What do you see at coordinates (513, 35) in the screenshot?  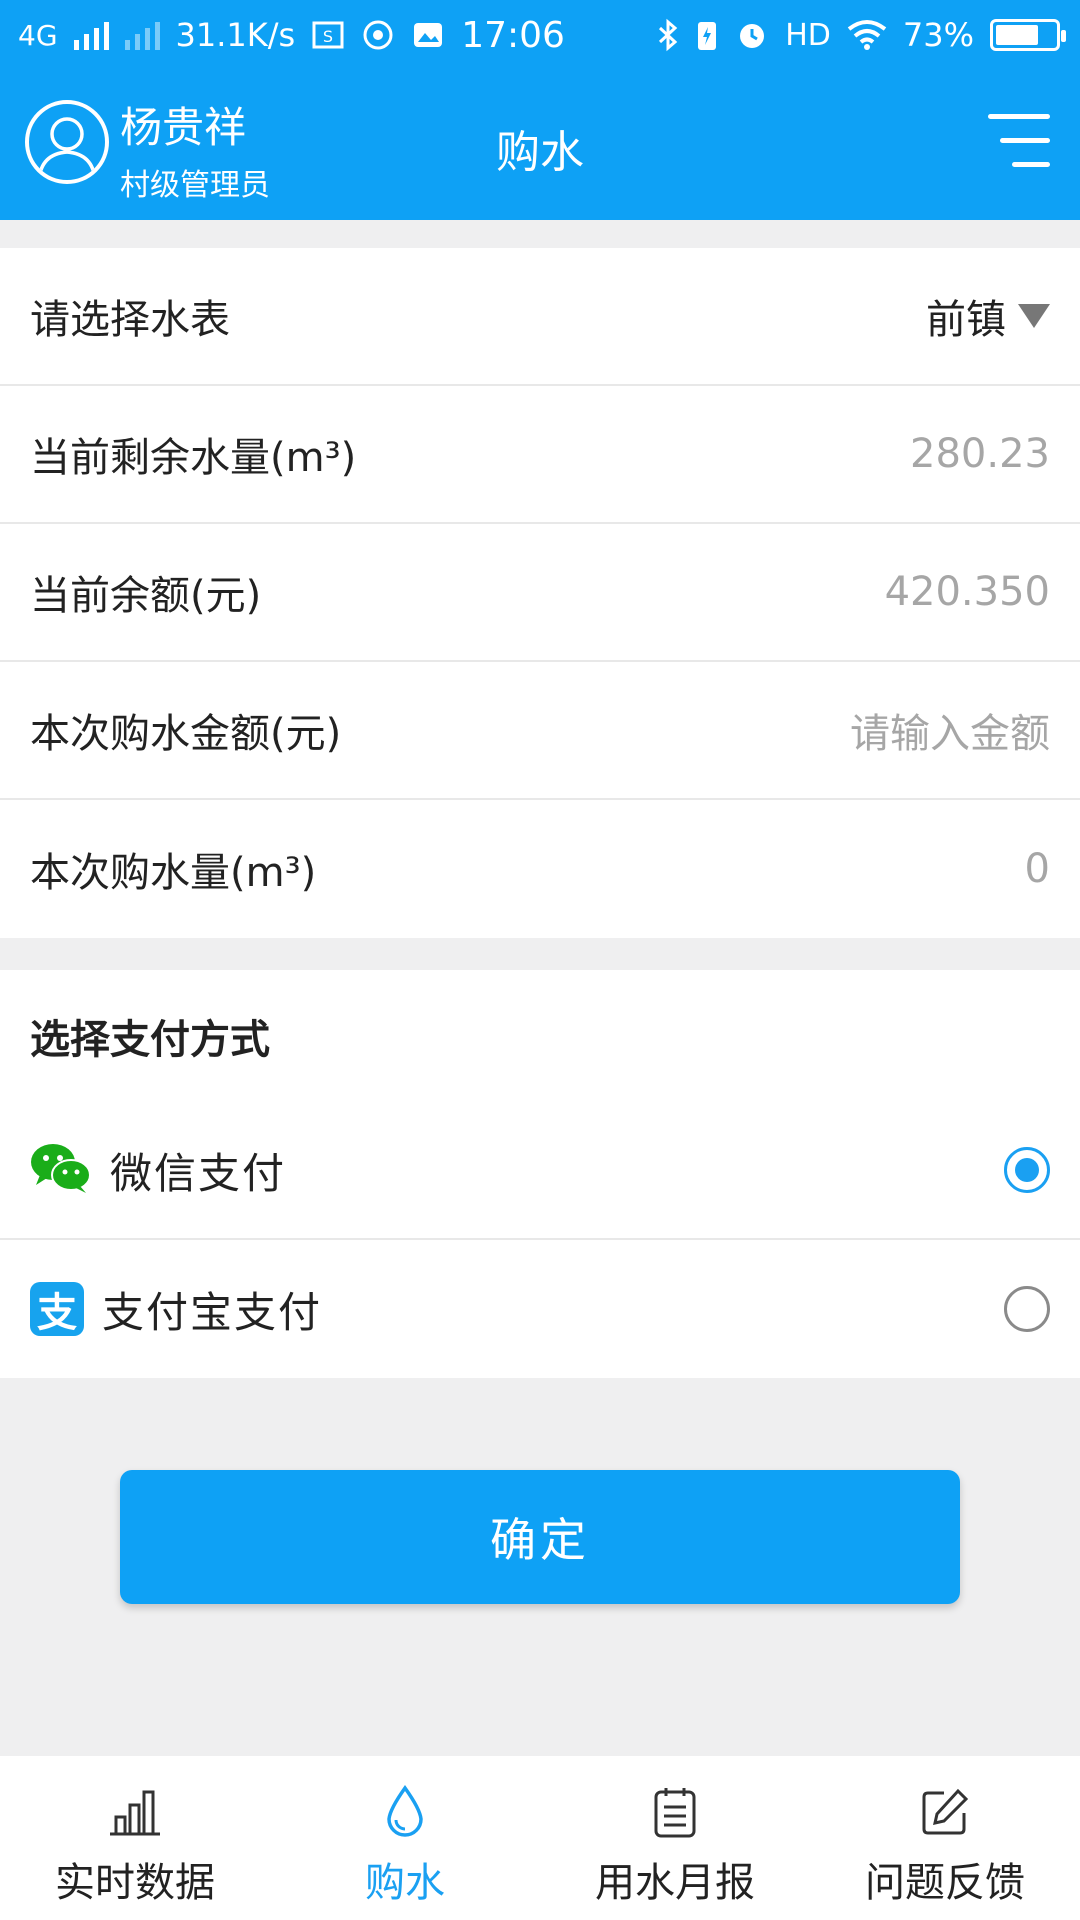 I see `clock: 17:06` at bounding box center [513, 35].